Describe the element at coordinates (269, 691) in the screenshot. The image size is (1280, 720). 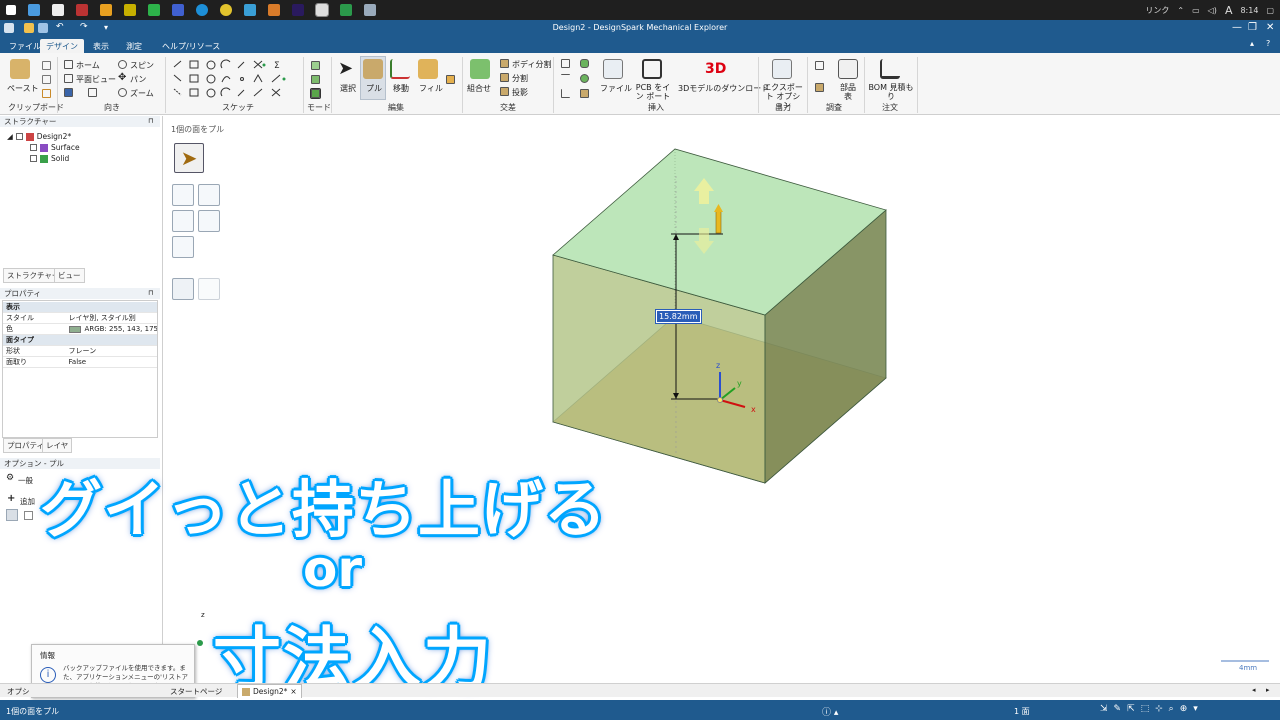
I see `tab-design2: Design2* ×` at that location.